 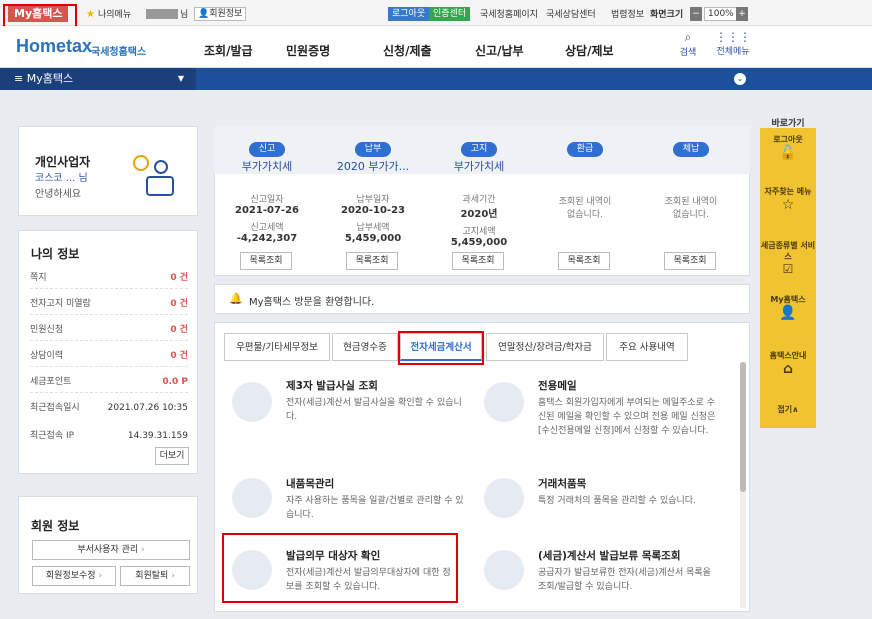 I want to click on nav-expand-icon: ⌄, so click(x=740, y=79).